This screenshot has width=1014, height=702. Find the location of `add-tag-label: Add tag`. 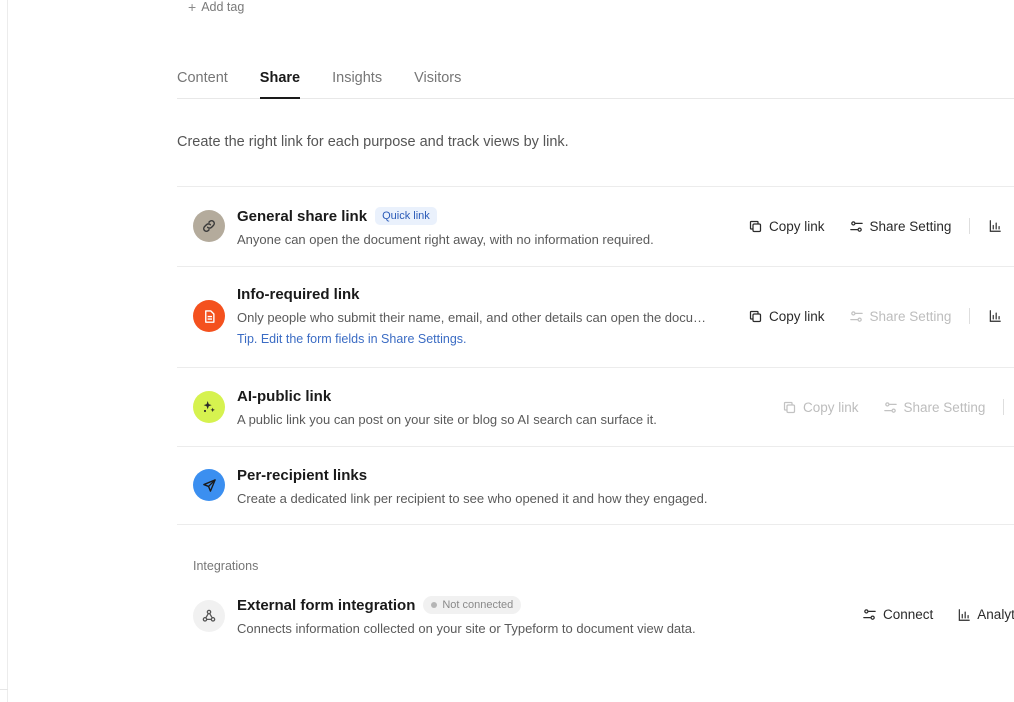

add-tag-label: Add tag is located at coordinates (223, 7).